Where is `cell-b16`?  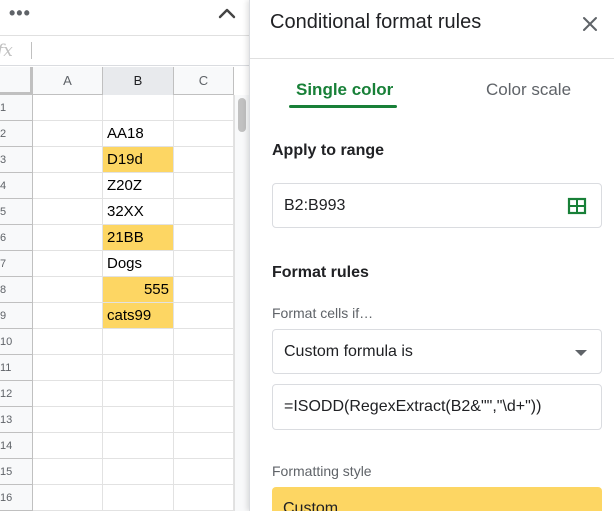
cell-b16 is located at coordinates (138, 498).